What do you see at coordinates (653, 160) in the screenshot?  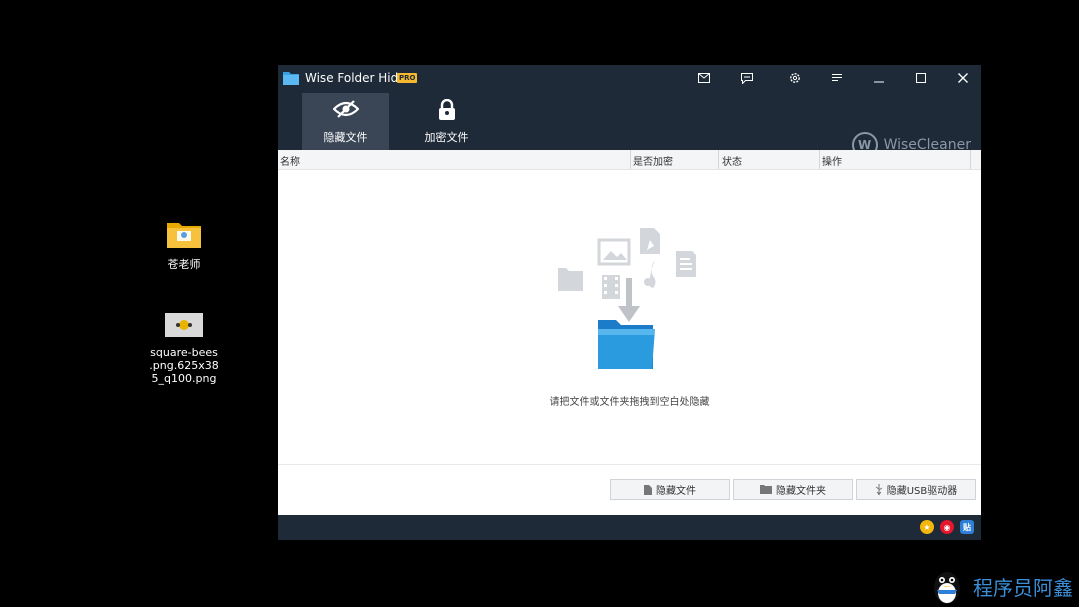 I see `column-encrypted: 是否加密` at bounding box center [653, 160].